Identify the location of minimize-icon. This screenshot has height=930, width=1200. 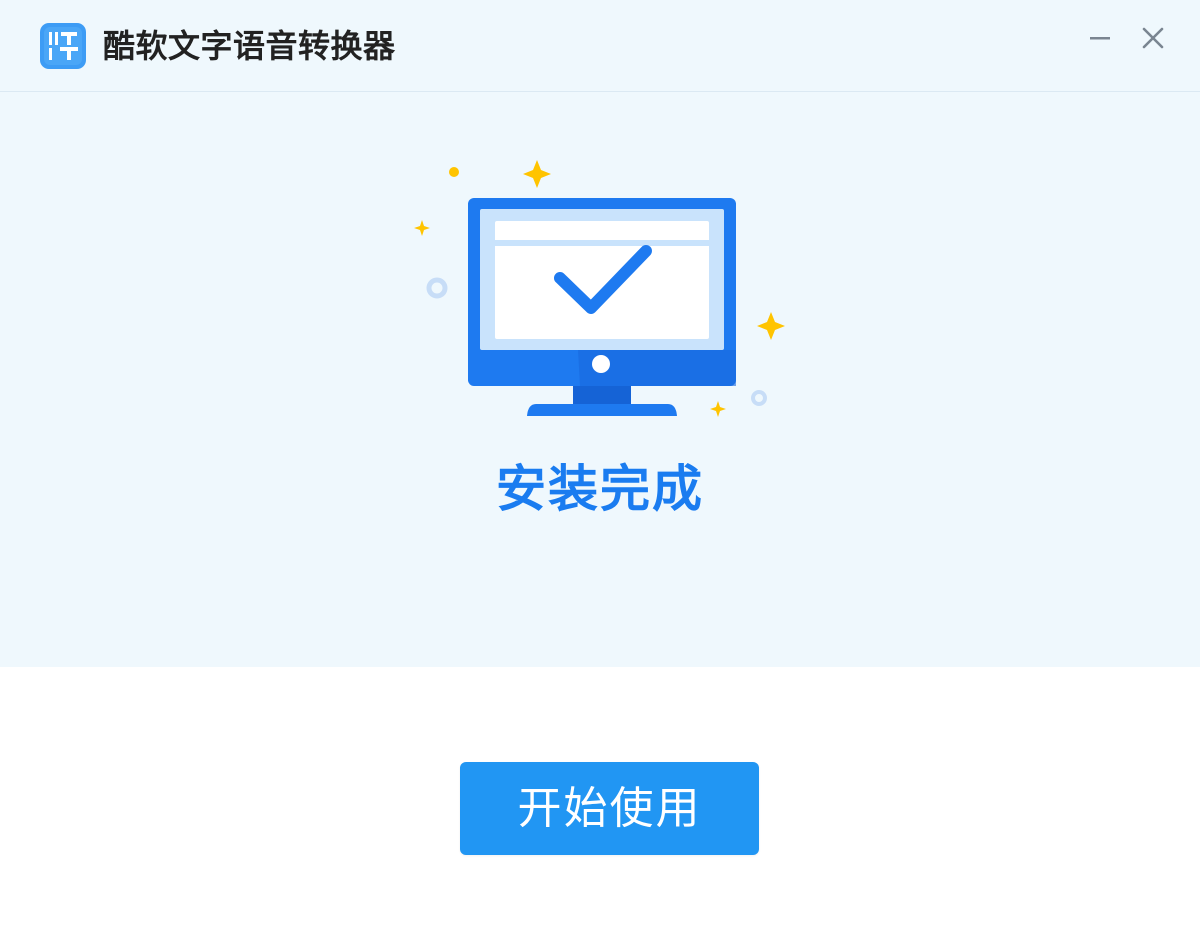
(1100, 38).